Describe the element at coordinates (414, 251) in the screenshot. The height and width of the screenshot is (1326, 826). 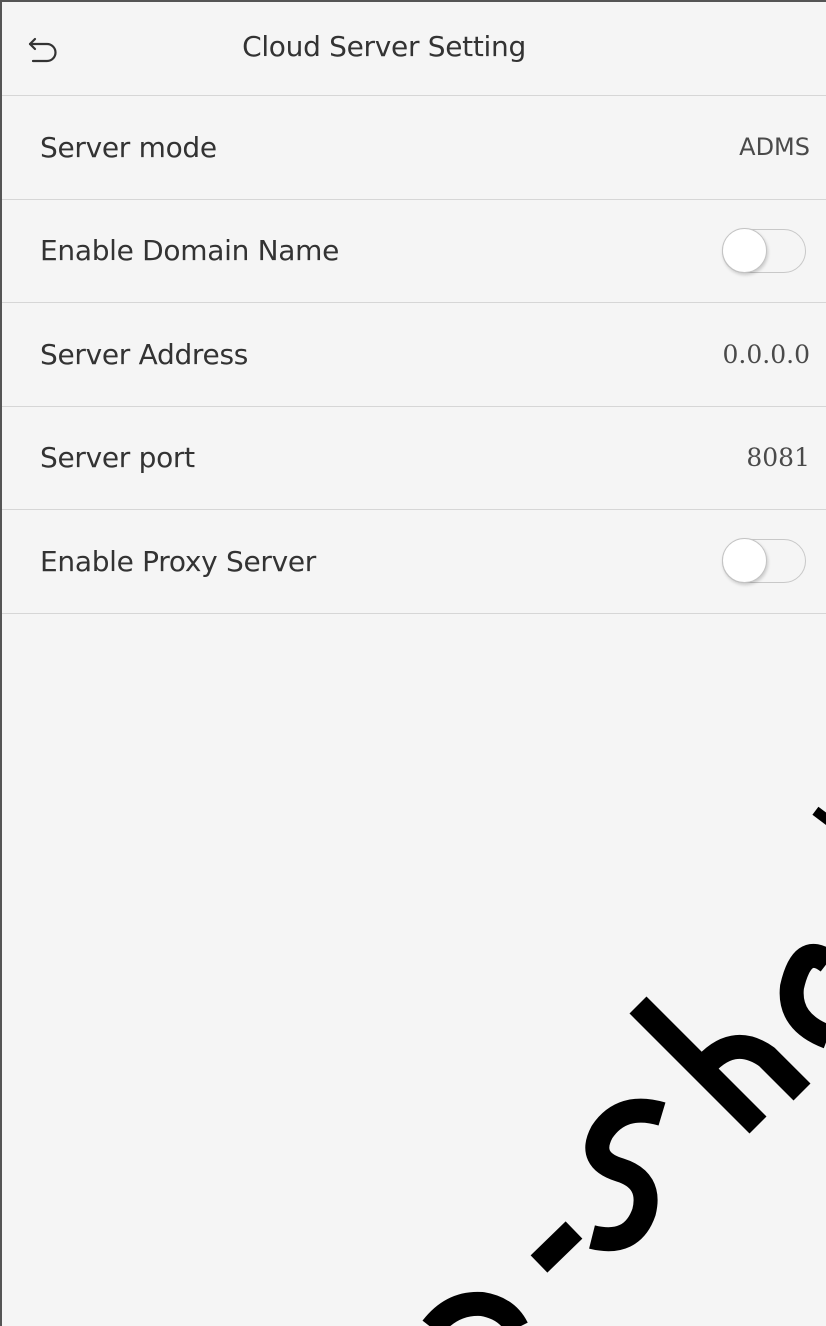
I see `setting-row-enable-domain-name: Enable Domain Name` at that location.